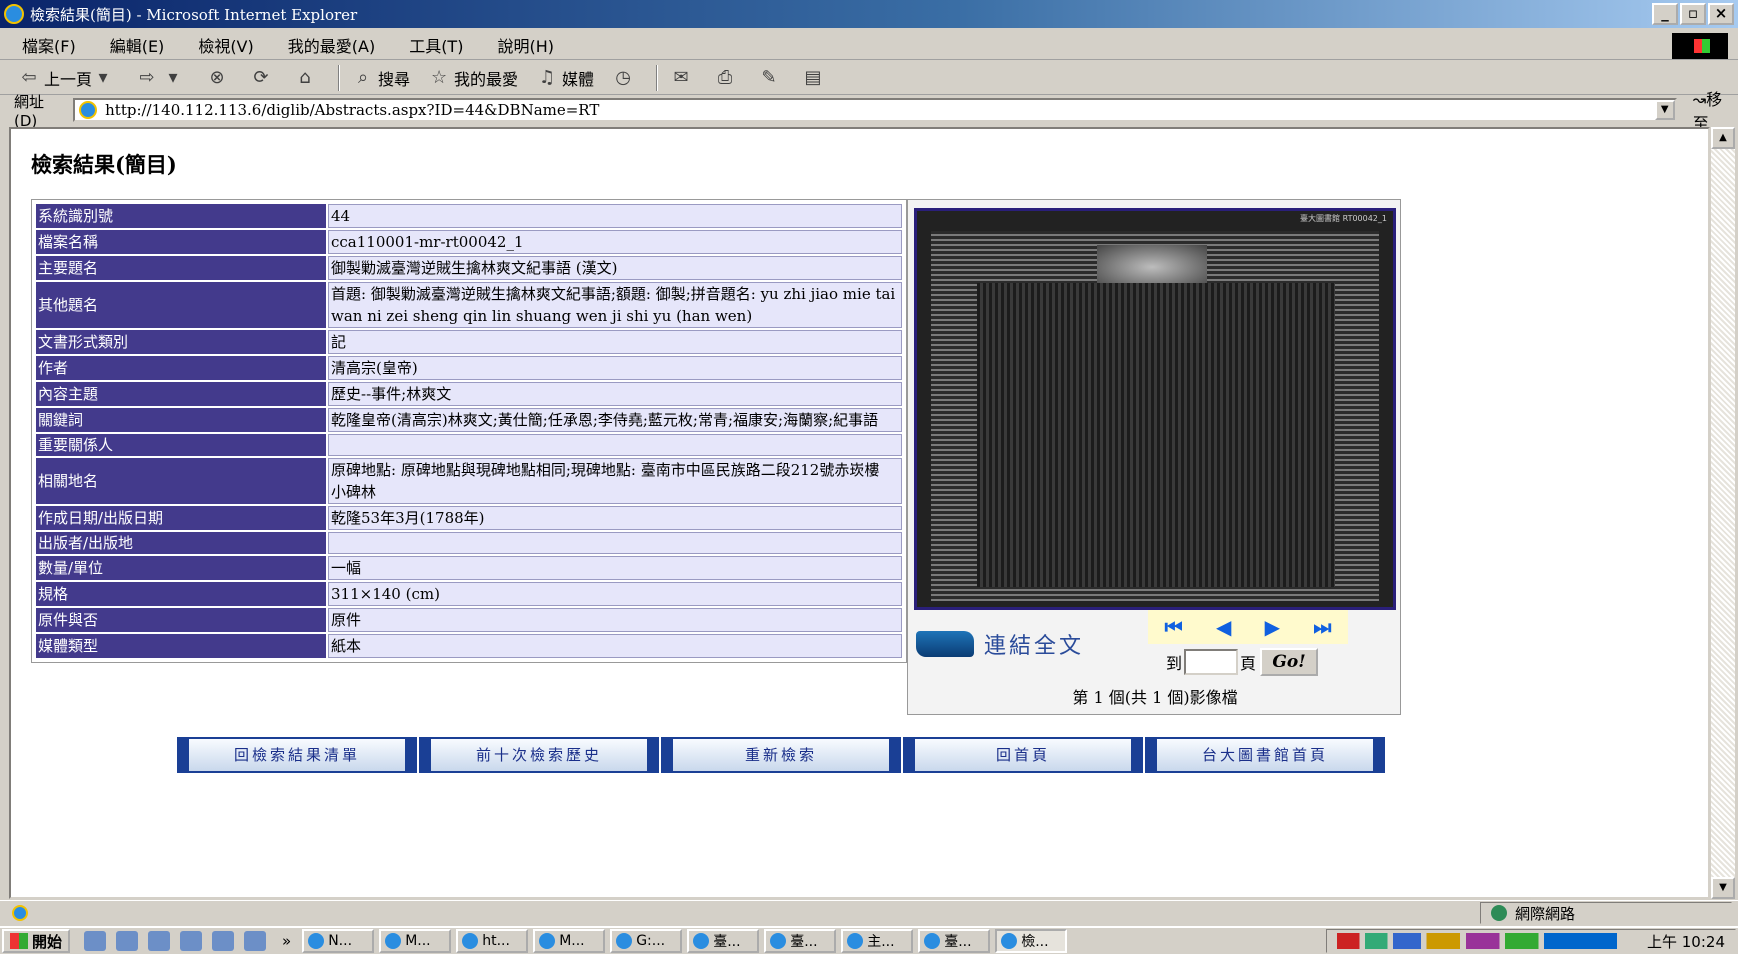  Describe the element at coordinates (473, 78) in the screenshot. I see `favorites-button: ☆ 我的最愛` at that location.